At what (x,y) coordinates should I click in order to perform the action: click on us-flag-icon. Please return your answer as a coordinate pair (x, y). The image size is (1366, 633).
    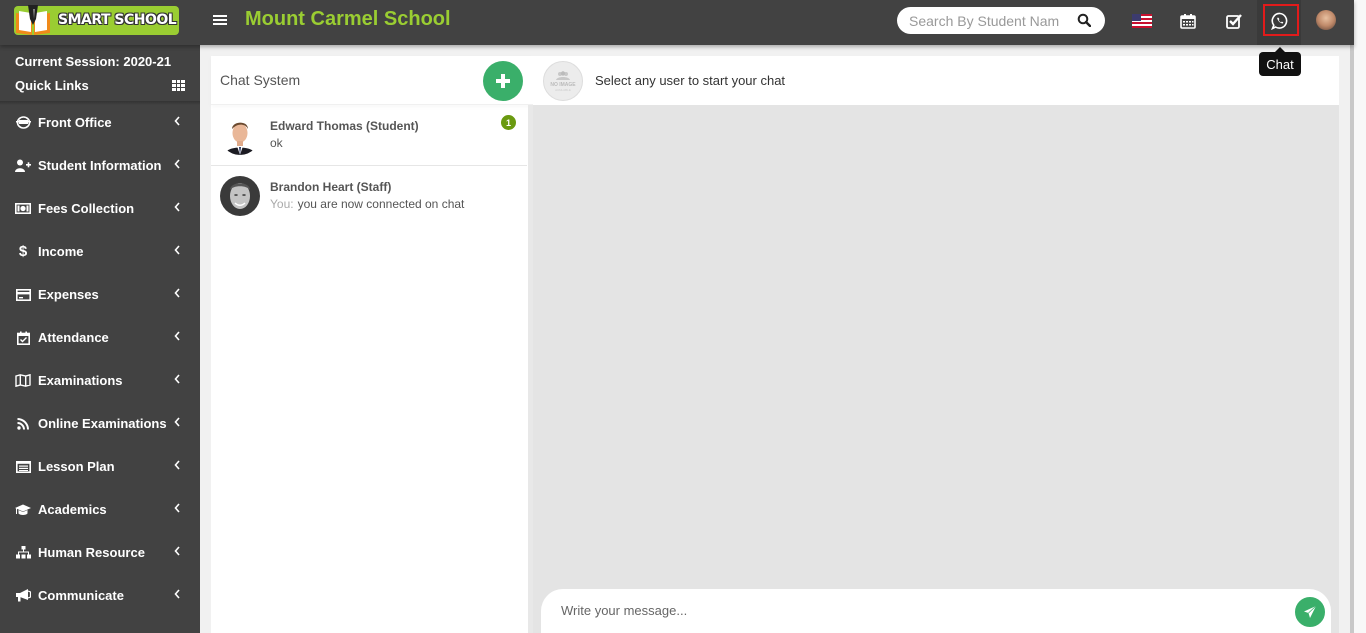
    Looking at the image, I should click on (1142, 21).